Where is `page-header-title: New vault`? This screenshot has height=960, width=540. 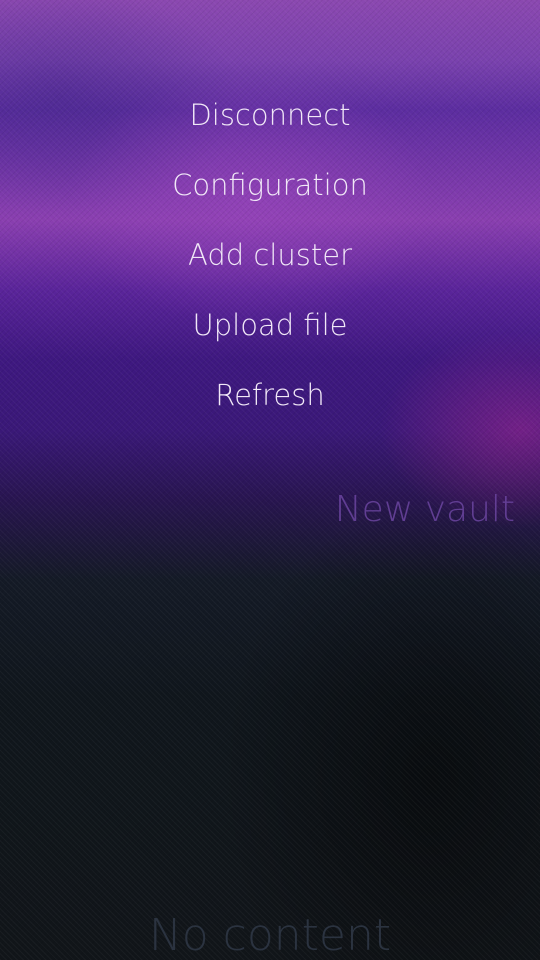
page-header-title: New vault is located at coordinates (425, 510).